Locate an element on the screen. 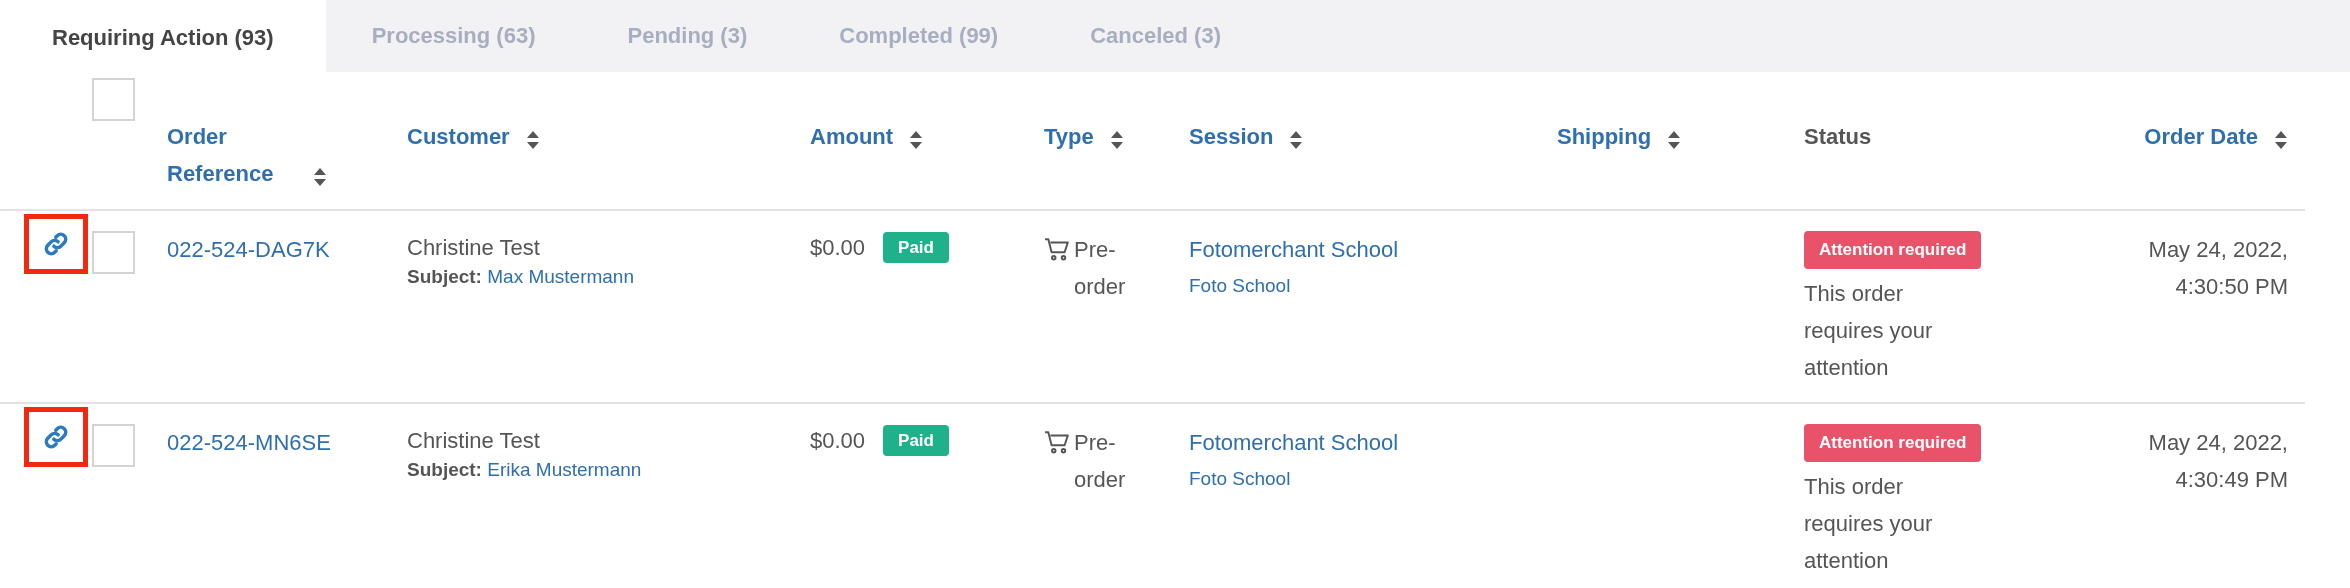 This screenshot has width=2350, height=588. order-link: 022-524-DAG7K is located at coordinates (248, 249).